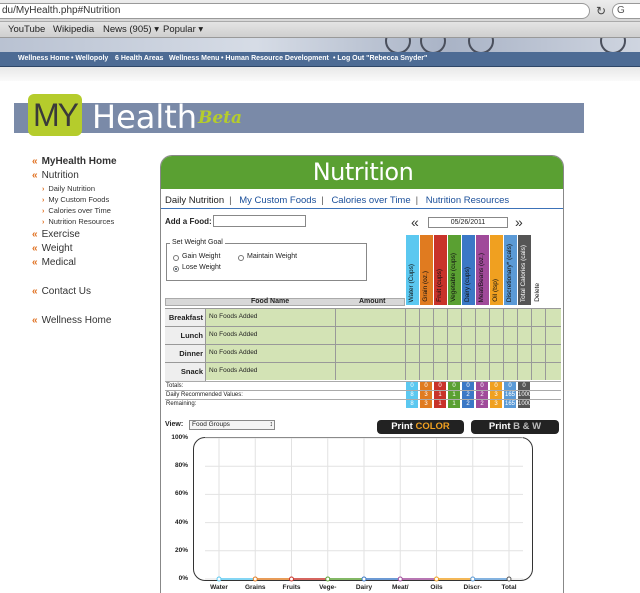 The height and width of the screenshot is (593, 640). What do you see at coordinates (601, 11) in the screenshot?
I see `reload-icon: ↻` at bounding box center [601, 11].